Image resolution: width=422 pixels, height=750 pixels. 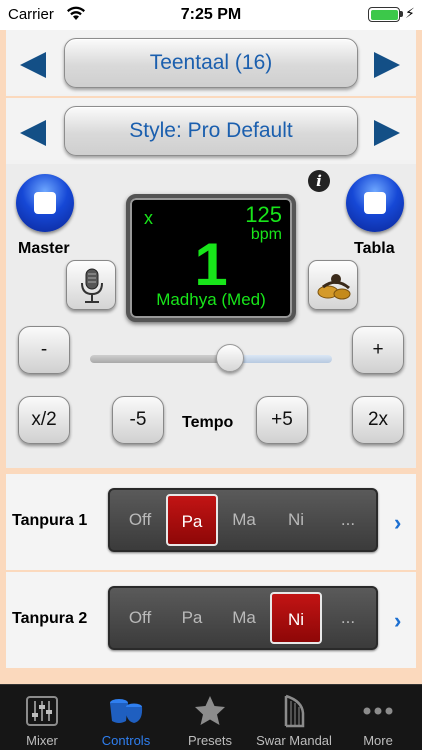 I want to click on tanpura-1-option-ma: Ma, so click(x=244, y=520).